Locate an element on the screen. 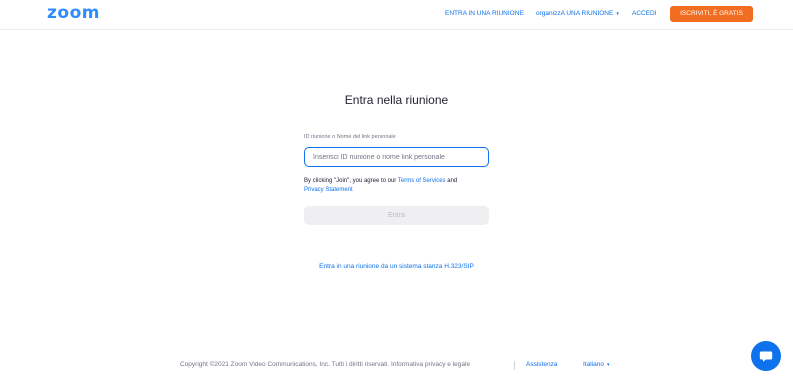  privacy-link: Privacy Statement is located at coordinates (328, 190).